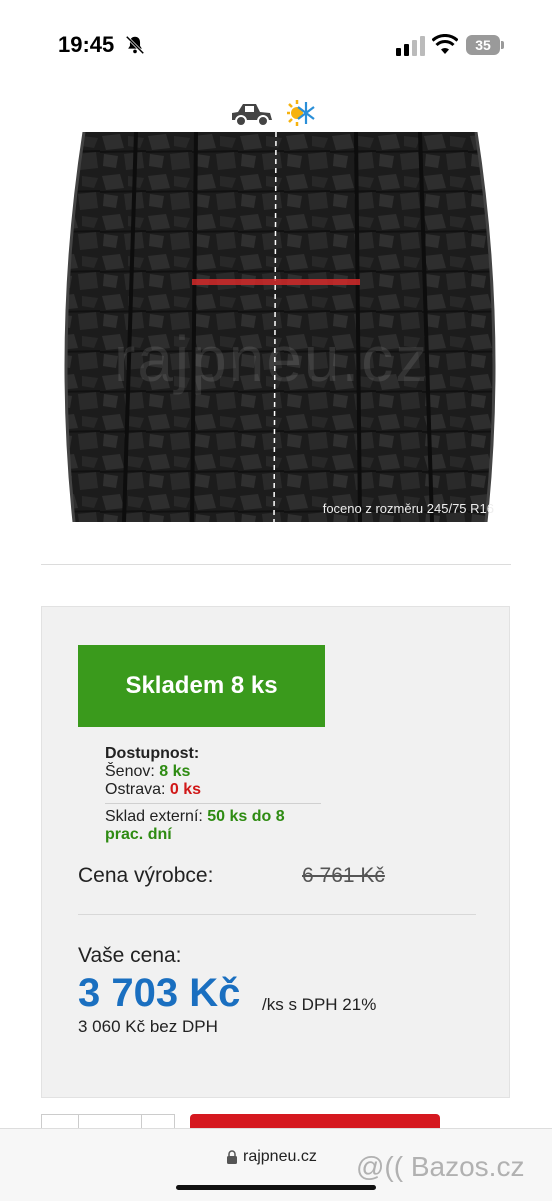 Image resolution: width=552 pixels, height=1201 pixels. What do you see at coordinates (410, 46) in the screenshot?
I see `cellular-signal-icon` at bounding box center [410, 46].